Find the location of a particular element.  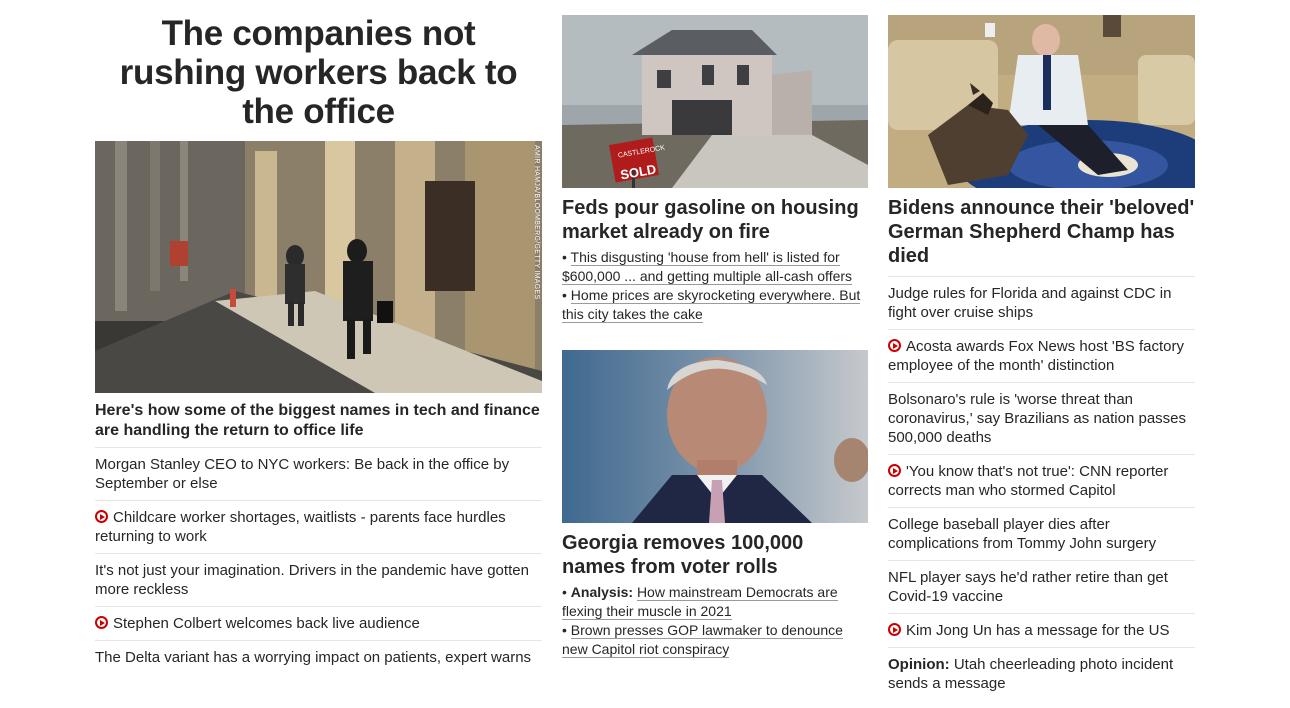

portrait-image is located at coordinates (715, 436).